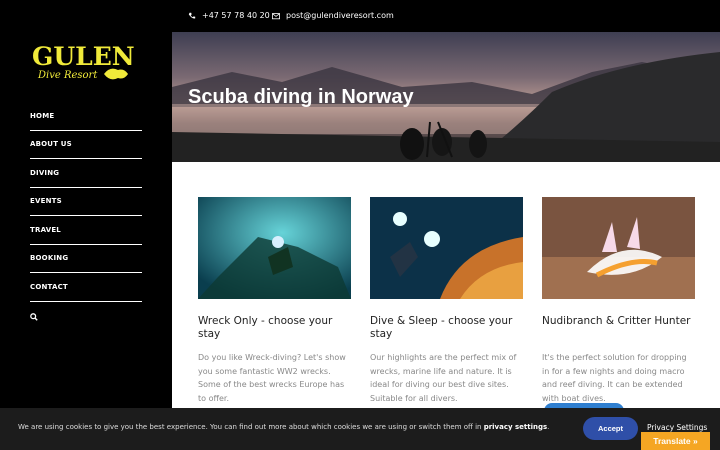 The width and height of the screenshot is (720, 450). Describe the element at coordinates (618, 321) in the screenshot. I see `card-title: Nudibranch & Critter Hunter` at that location.